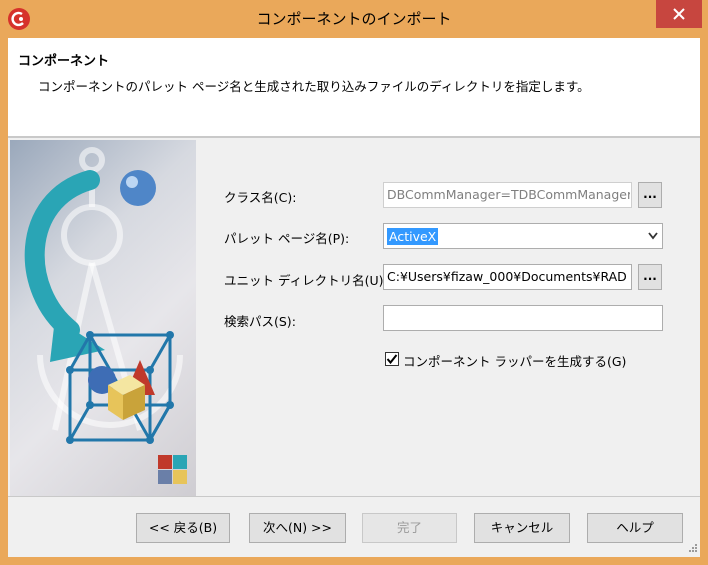 This screenshot has height=565, width=708. Describe the element at coordinates (409, 528) in the screenshot. I see `finish-button: 完了` at that location.